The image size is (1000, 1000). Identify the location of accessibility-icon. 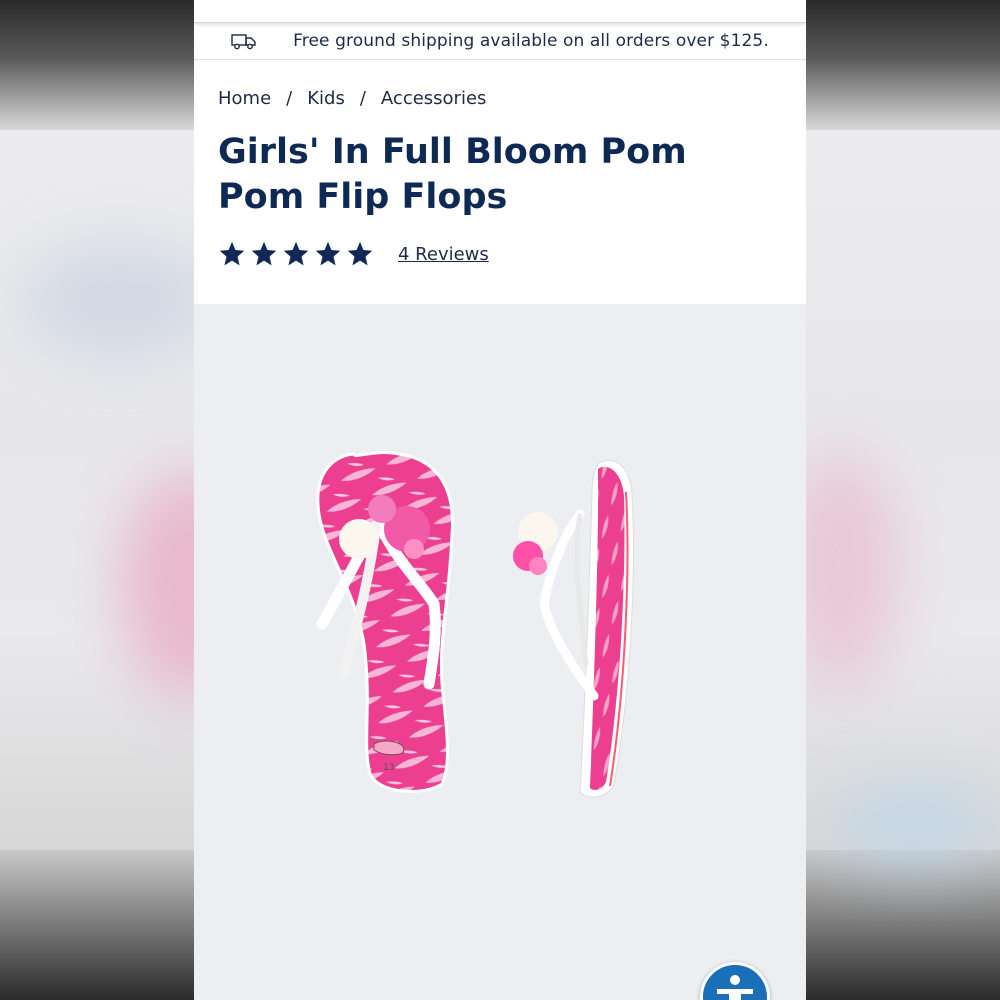
(735, 987).